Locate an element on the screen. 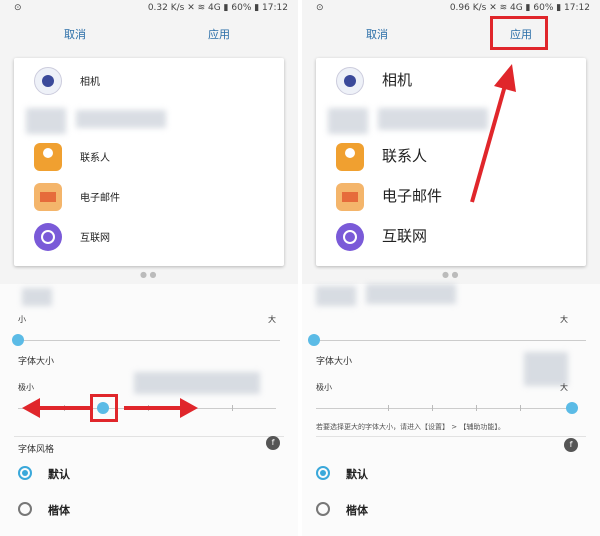 This screenshot has height=536, width=600. slider1-min-label: 小 is located at coordinates (22, 319).